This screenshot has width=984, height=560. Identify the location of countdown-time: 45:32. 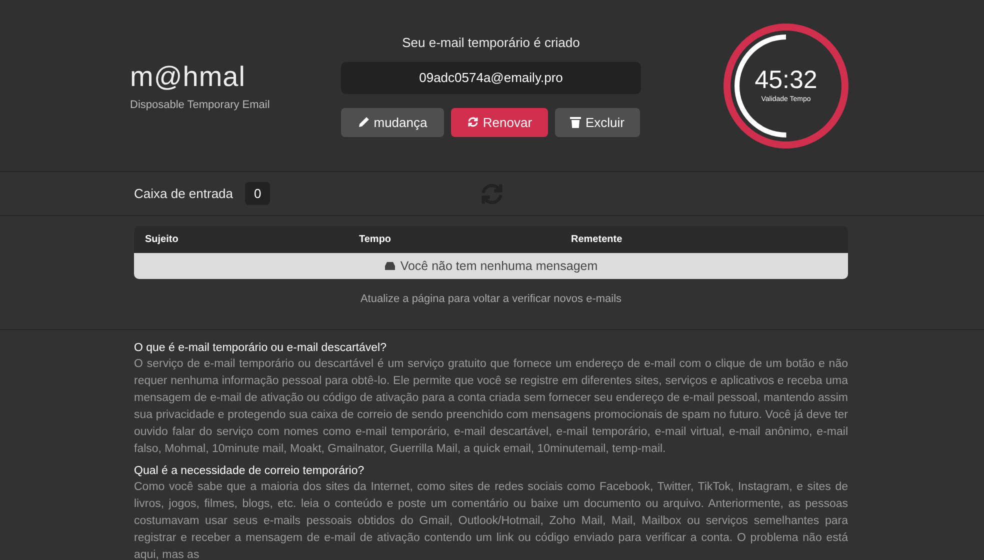
(786, 80).